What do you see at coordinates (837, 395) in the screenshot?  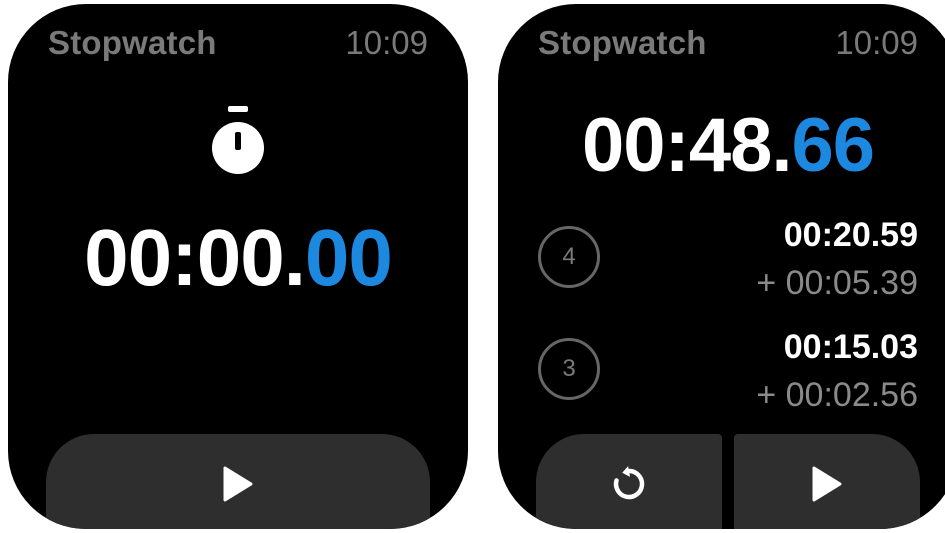 I see `lap-split-time: + 00:02.56` at bounding box center [837, 395].